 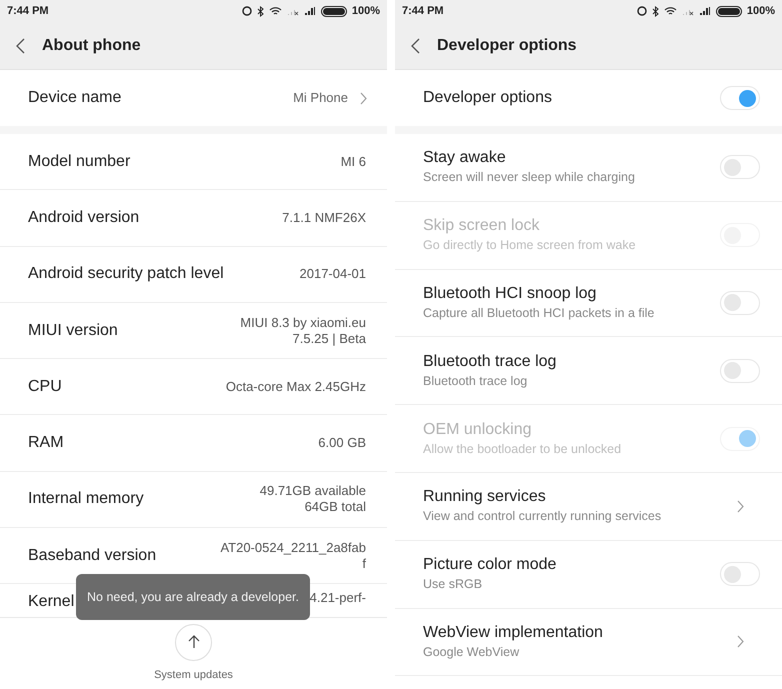 What do you see at coordinates (453, 585) in the screenshot?
I see `row-subtitle: Use sRGB` at bounding box center [453, 585].